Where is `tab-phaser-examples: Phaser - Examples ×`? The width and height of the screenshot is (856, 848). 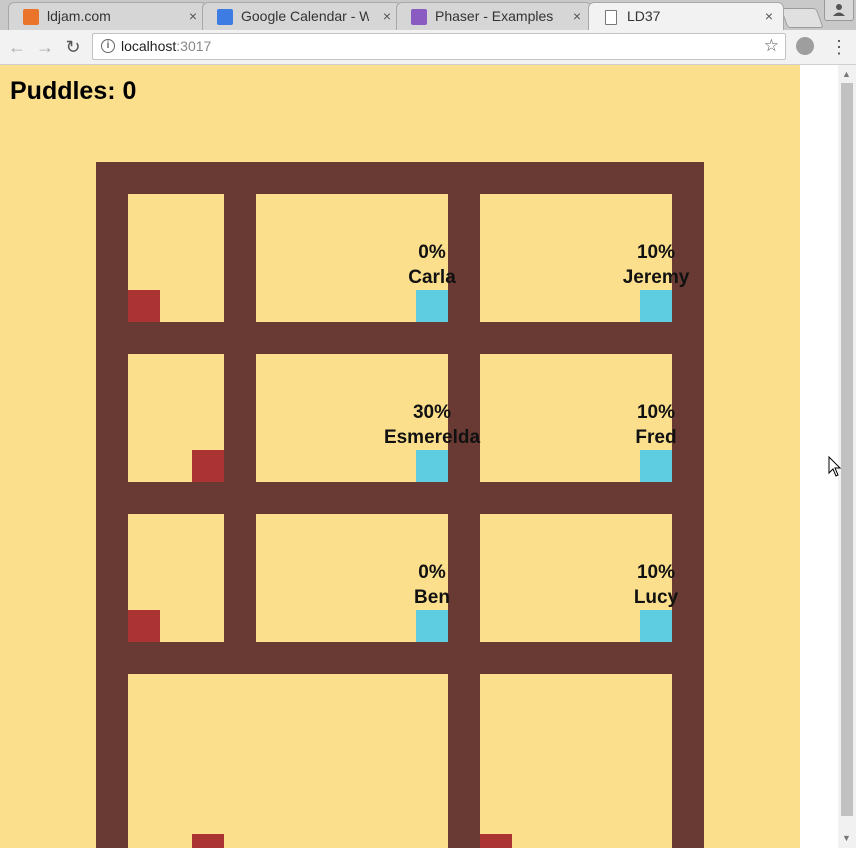 tab-phaser-examples: Phaser - Examples × is located at coordinates (494, 16).